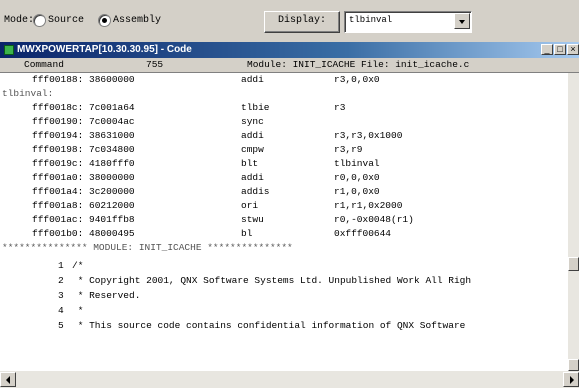  What do you see at coordinates (61, 295) in the screenshot?
I see `source-line-number: 3` at bounding box center [61, 295].